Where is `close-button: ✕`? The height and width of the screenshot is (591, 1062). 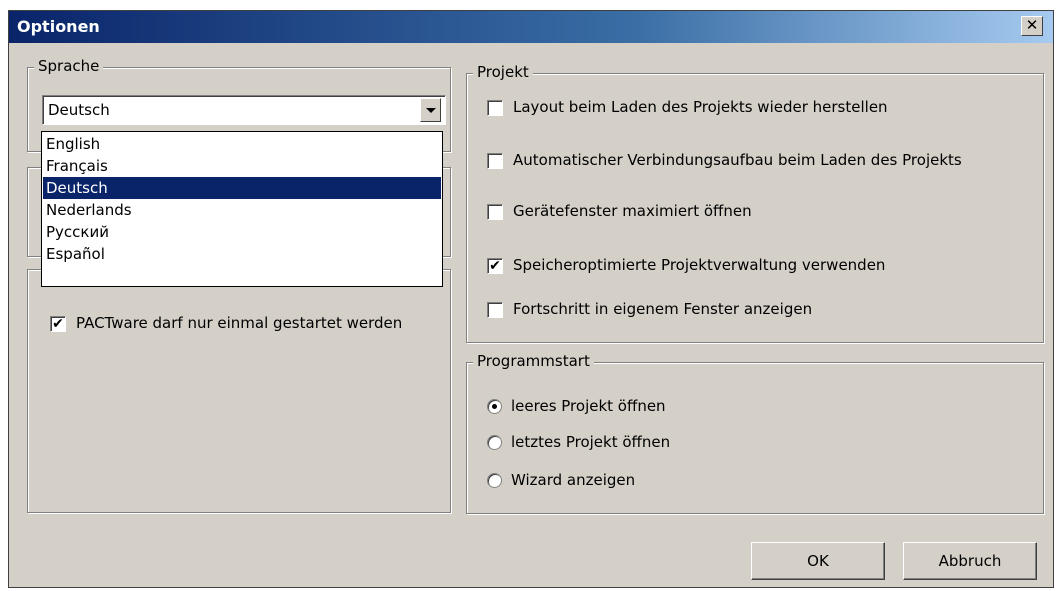 close-button: ✕ is located at coordinates (1032, 26).